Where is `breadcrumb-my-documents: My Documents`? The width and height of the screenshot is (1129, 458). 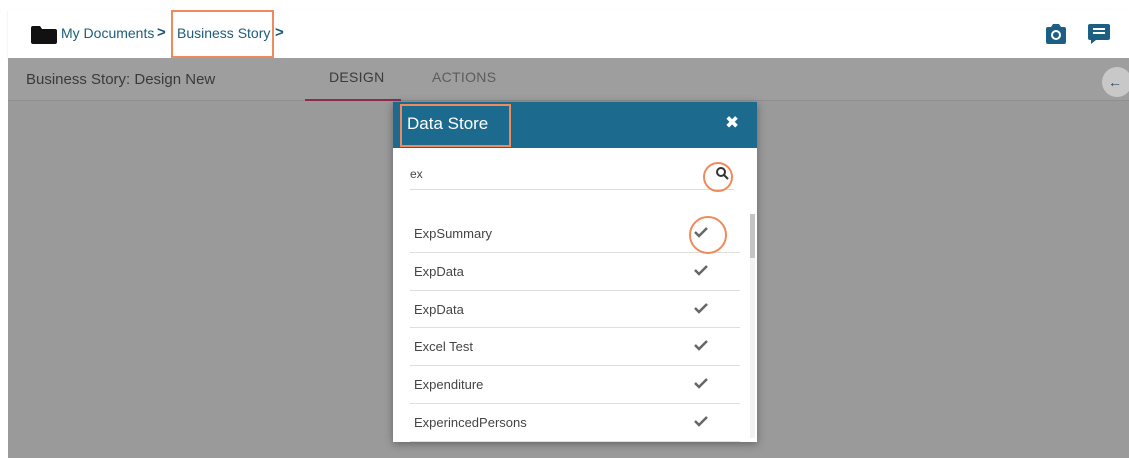 breadcrumb-my-documents: My Documents is located at coordinates (107, 33).